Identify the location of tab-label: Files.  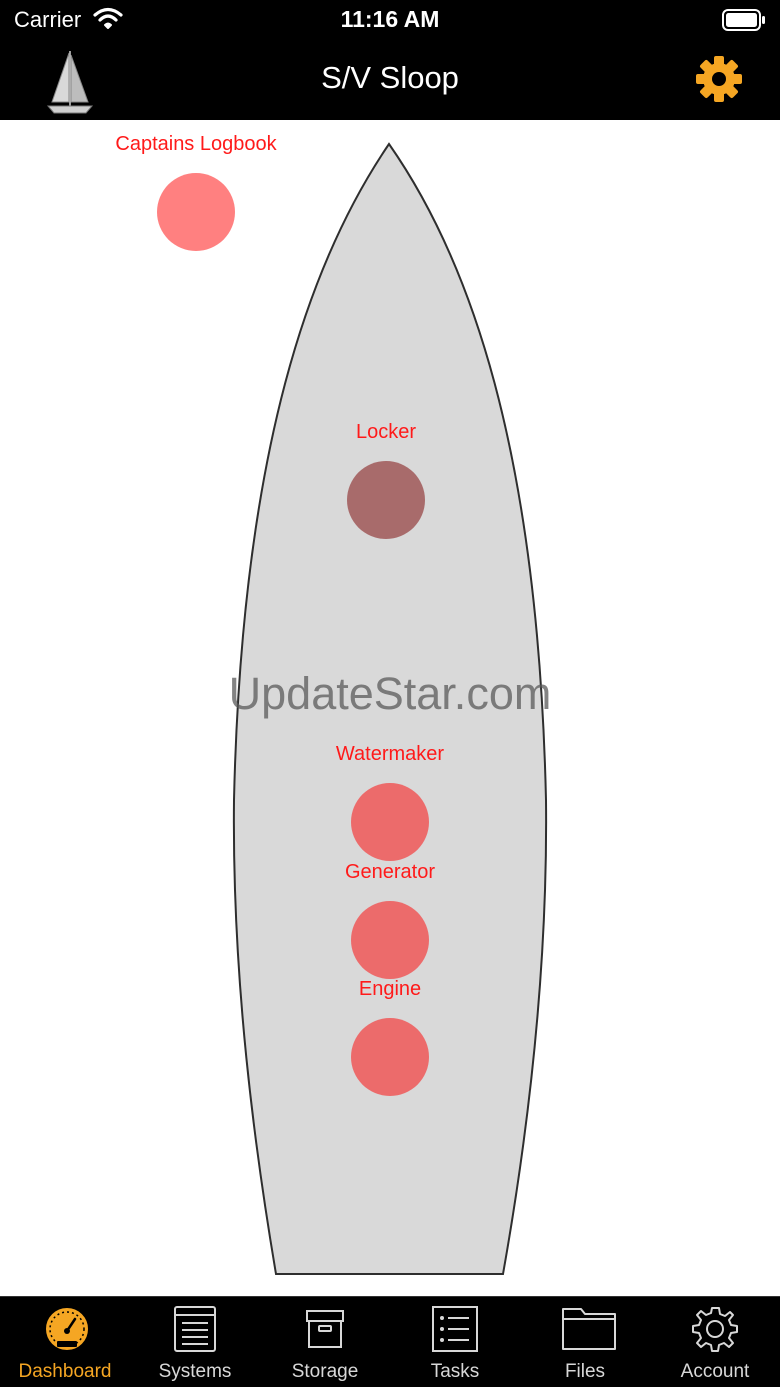
(585, 1371).